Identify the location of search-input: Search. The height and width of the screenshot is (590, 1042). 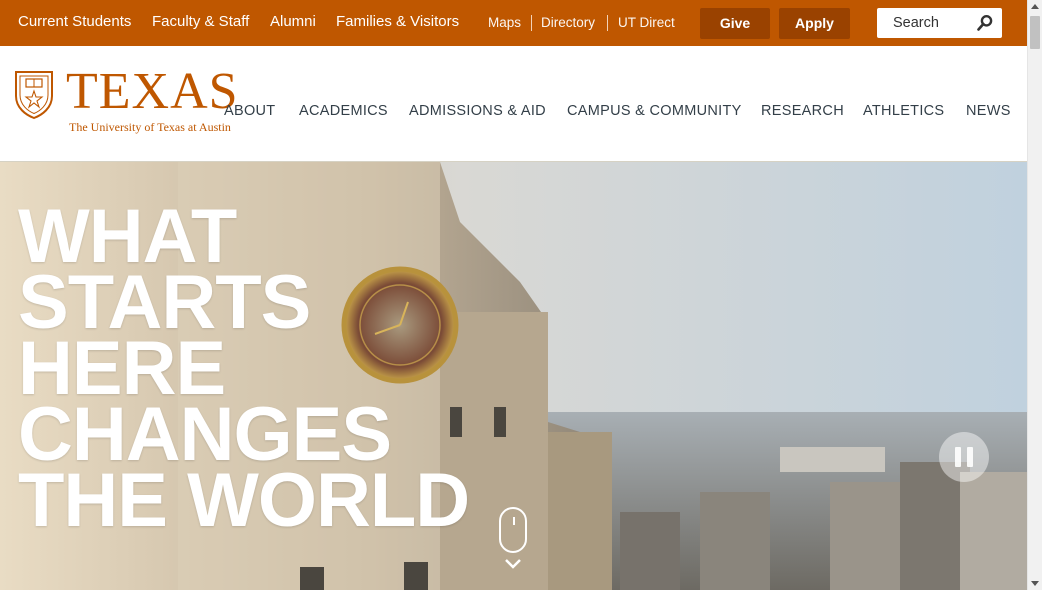
(916, 23).